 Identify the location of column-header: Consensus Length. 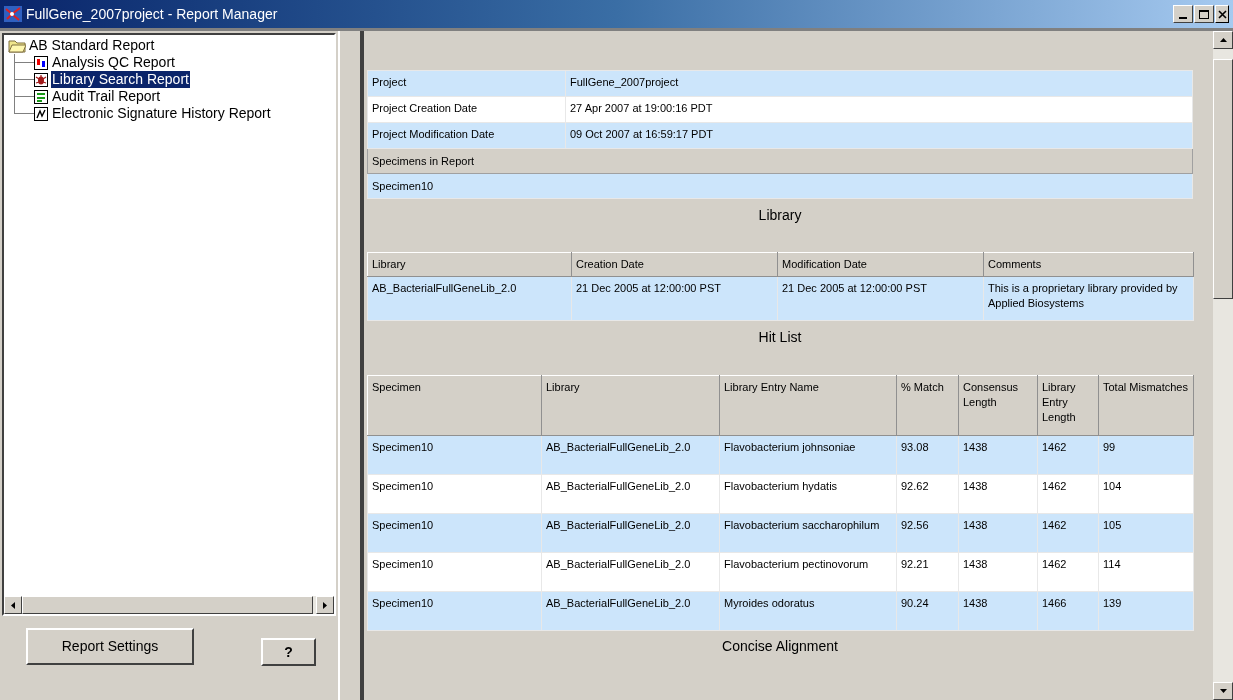
(998, 405).